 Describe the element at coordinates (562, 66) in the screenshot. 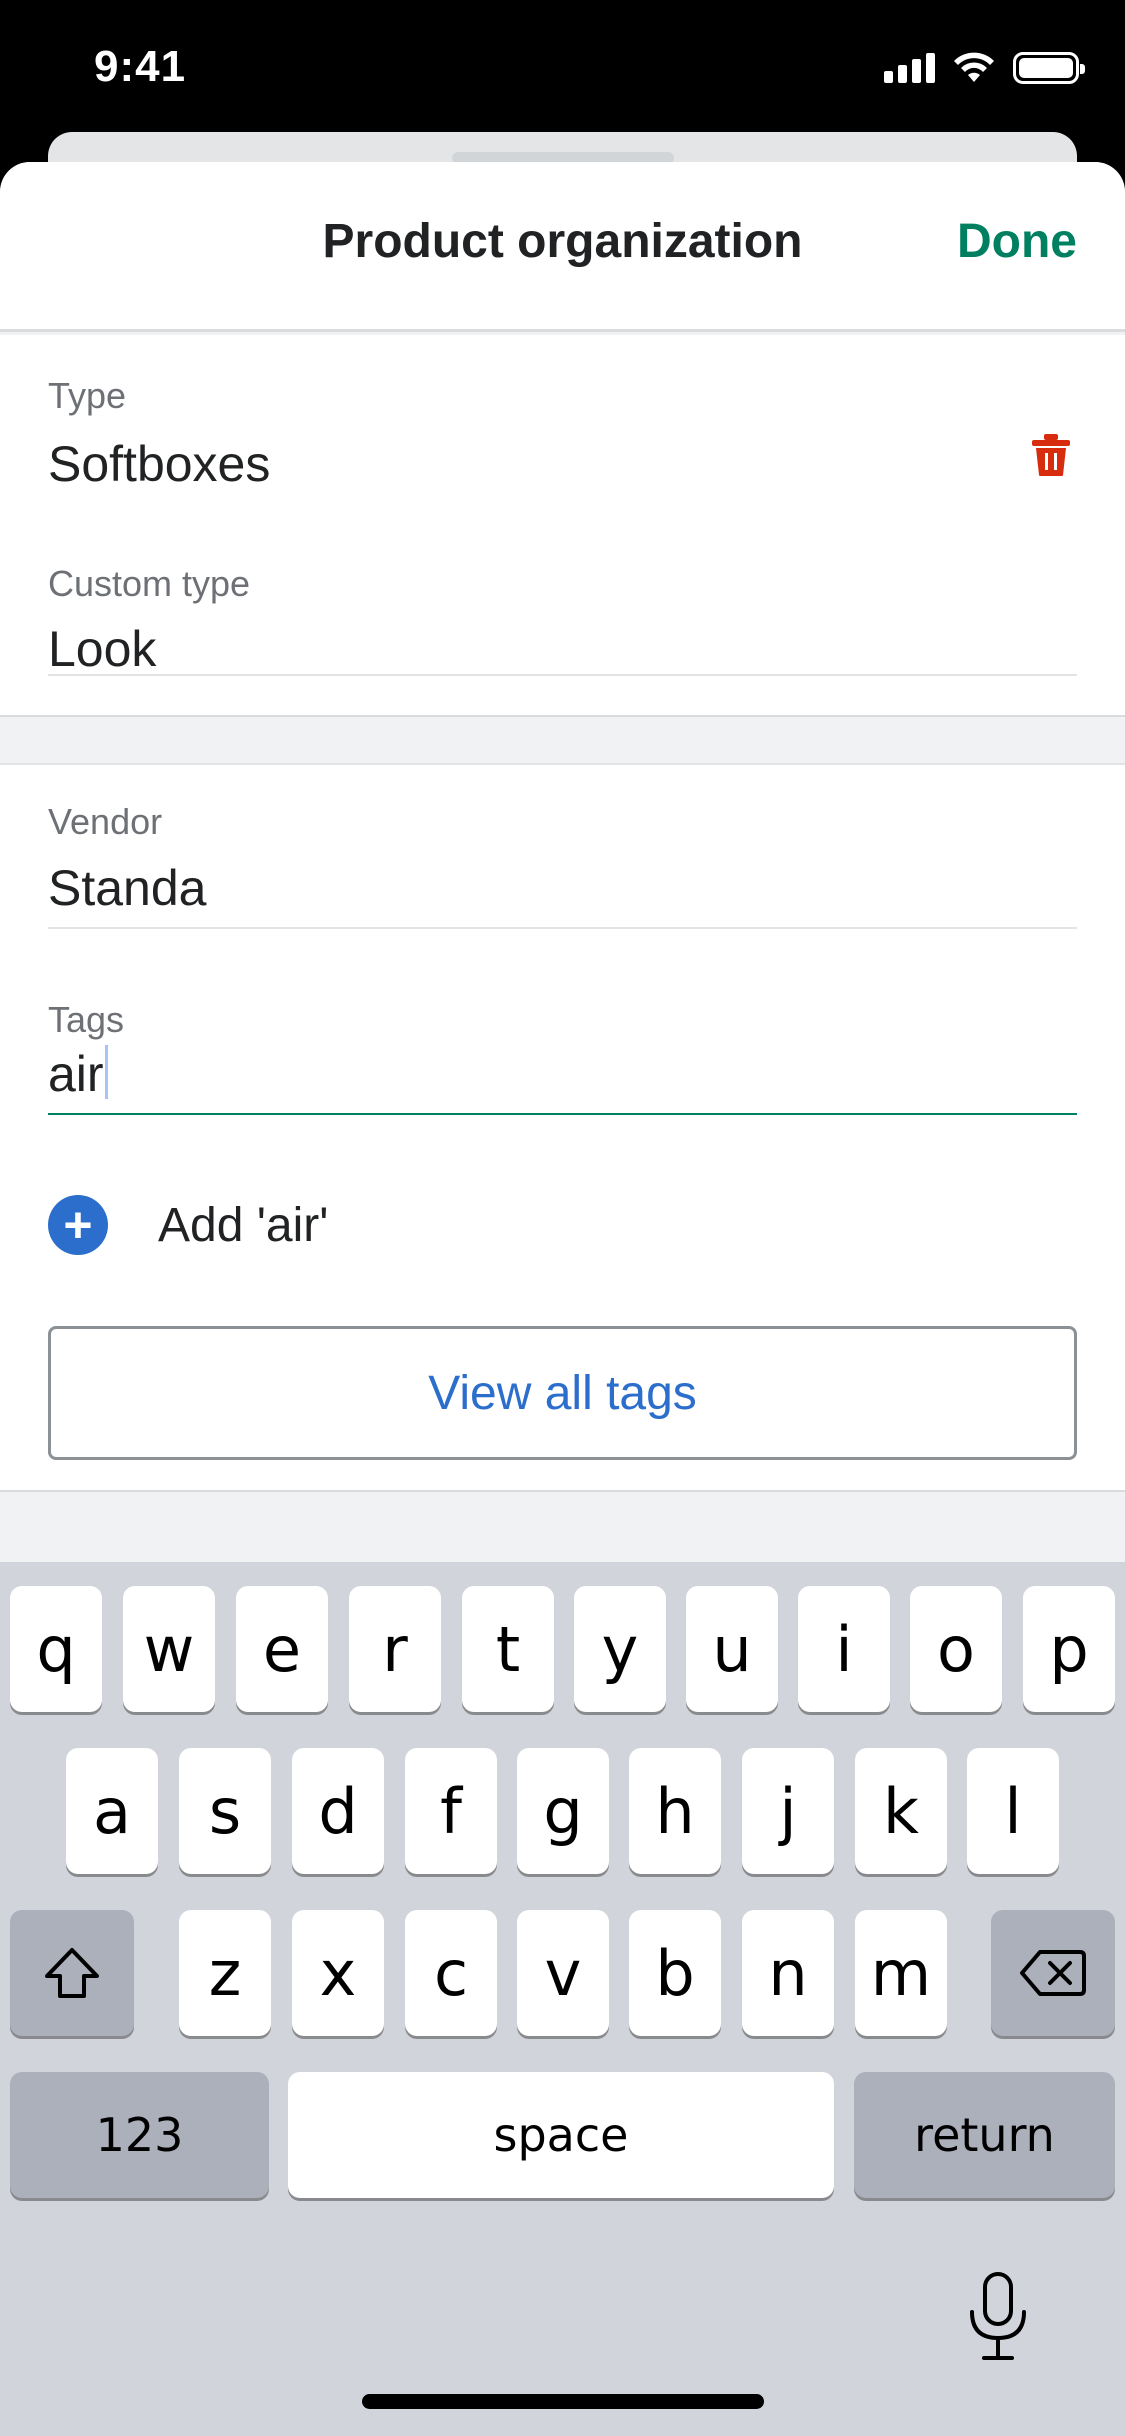

I see `status-bar: 9:41` at that location.